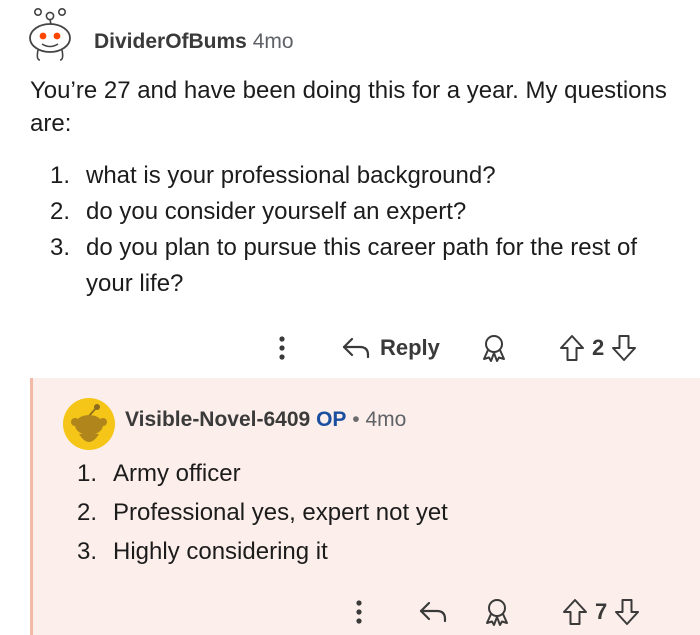 The image size is (700, 635). What do you see at coordinates (280, 512) in the screenshot?
I see `list-item-text: Professional yes, expert not yet` at bounding box center [280, 512].